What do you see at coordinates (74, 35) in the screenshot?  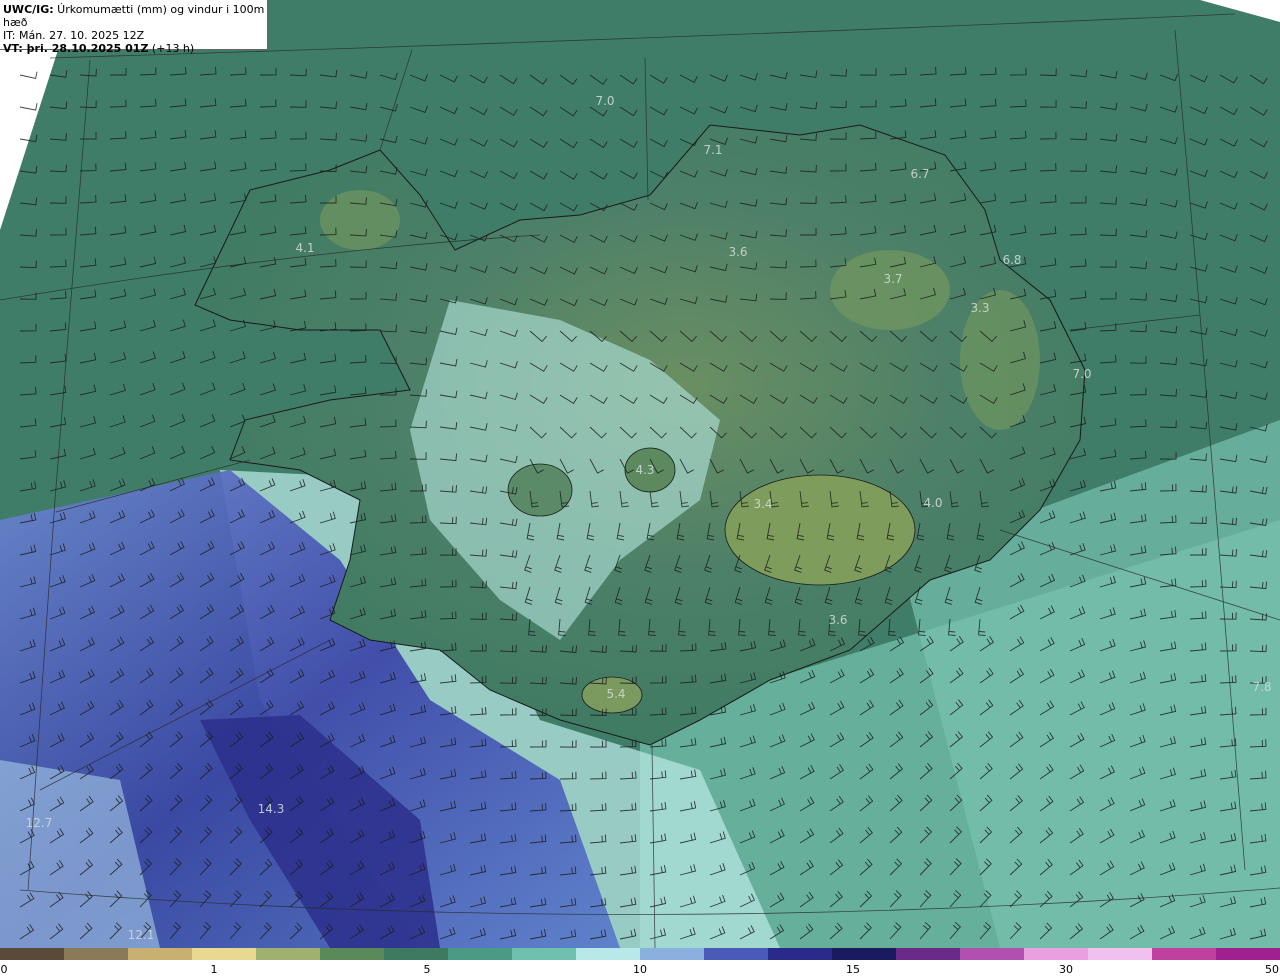 I see `initial-time: IT: Mán. 27. 10. 2025 12Z` at bounding box center [74, 35].